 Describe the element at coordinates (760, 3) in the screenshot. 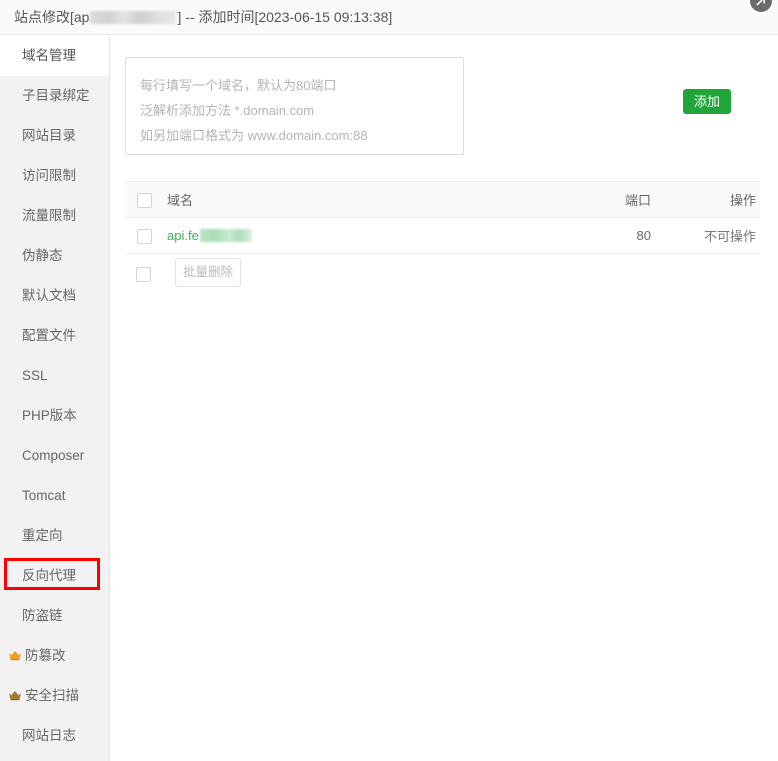

I see `arrow-glyph` at that location.